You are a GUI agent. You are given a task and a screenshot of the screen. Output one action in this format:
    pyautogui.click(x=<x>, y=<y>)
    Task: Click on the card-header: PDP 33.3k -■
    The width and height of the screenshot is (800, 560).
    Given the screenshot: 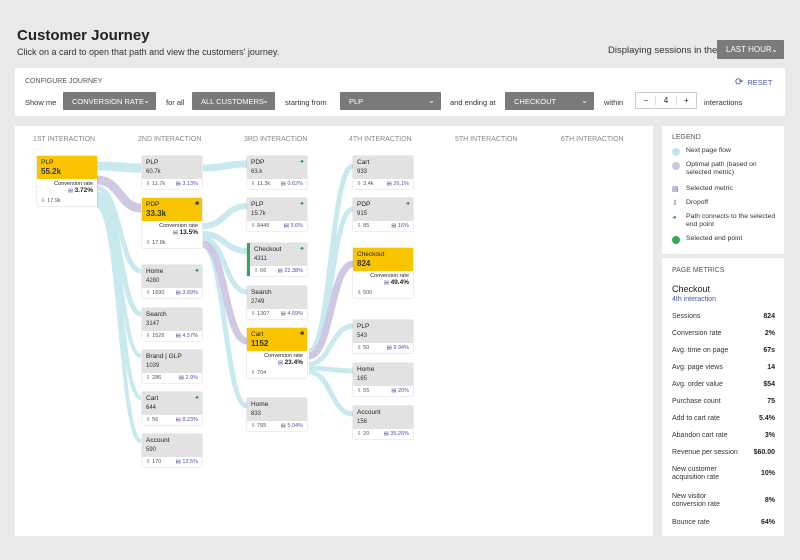 What is the action you would take?
    pyautogui.click(x=172, y=209)
    